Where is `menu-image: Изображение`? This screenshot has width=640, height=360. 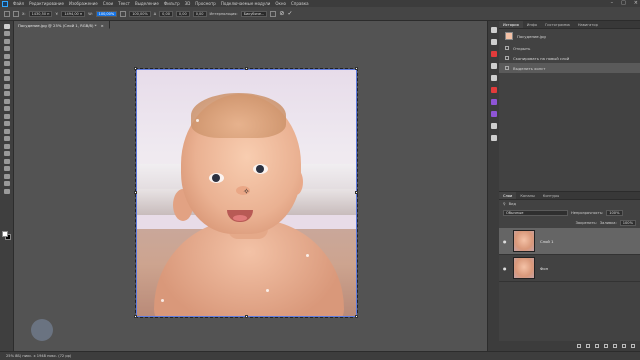 menu-image: Изображение is located at coordinates (83, 3).